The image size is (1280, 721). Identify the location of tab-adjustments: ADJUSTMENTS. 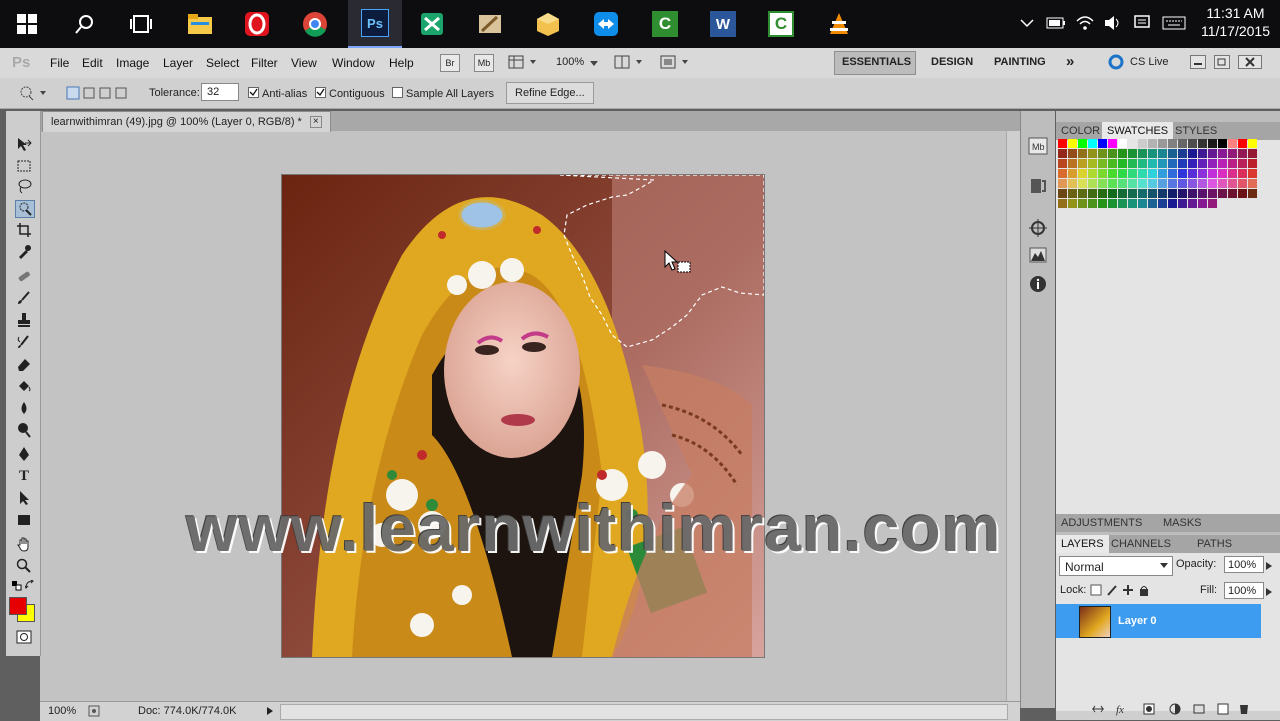
(1101, 523).